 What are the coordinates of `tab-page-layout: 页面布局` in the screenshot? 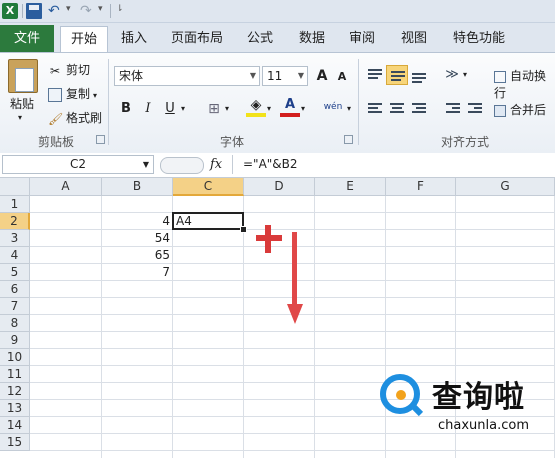 It's located at (197, 38).